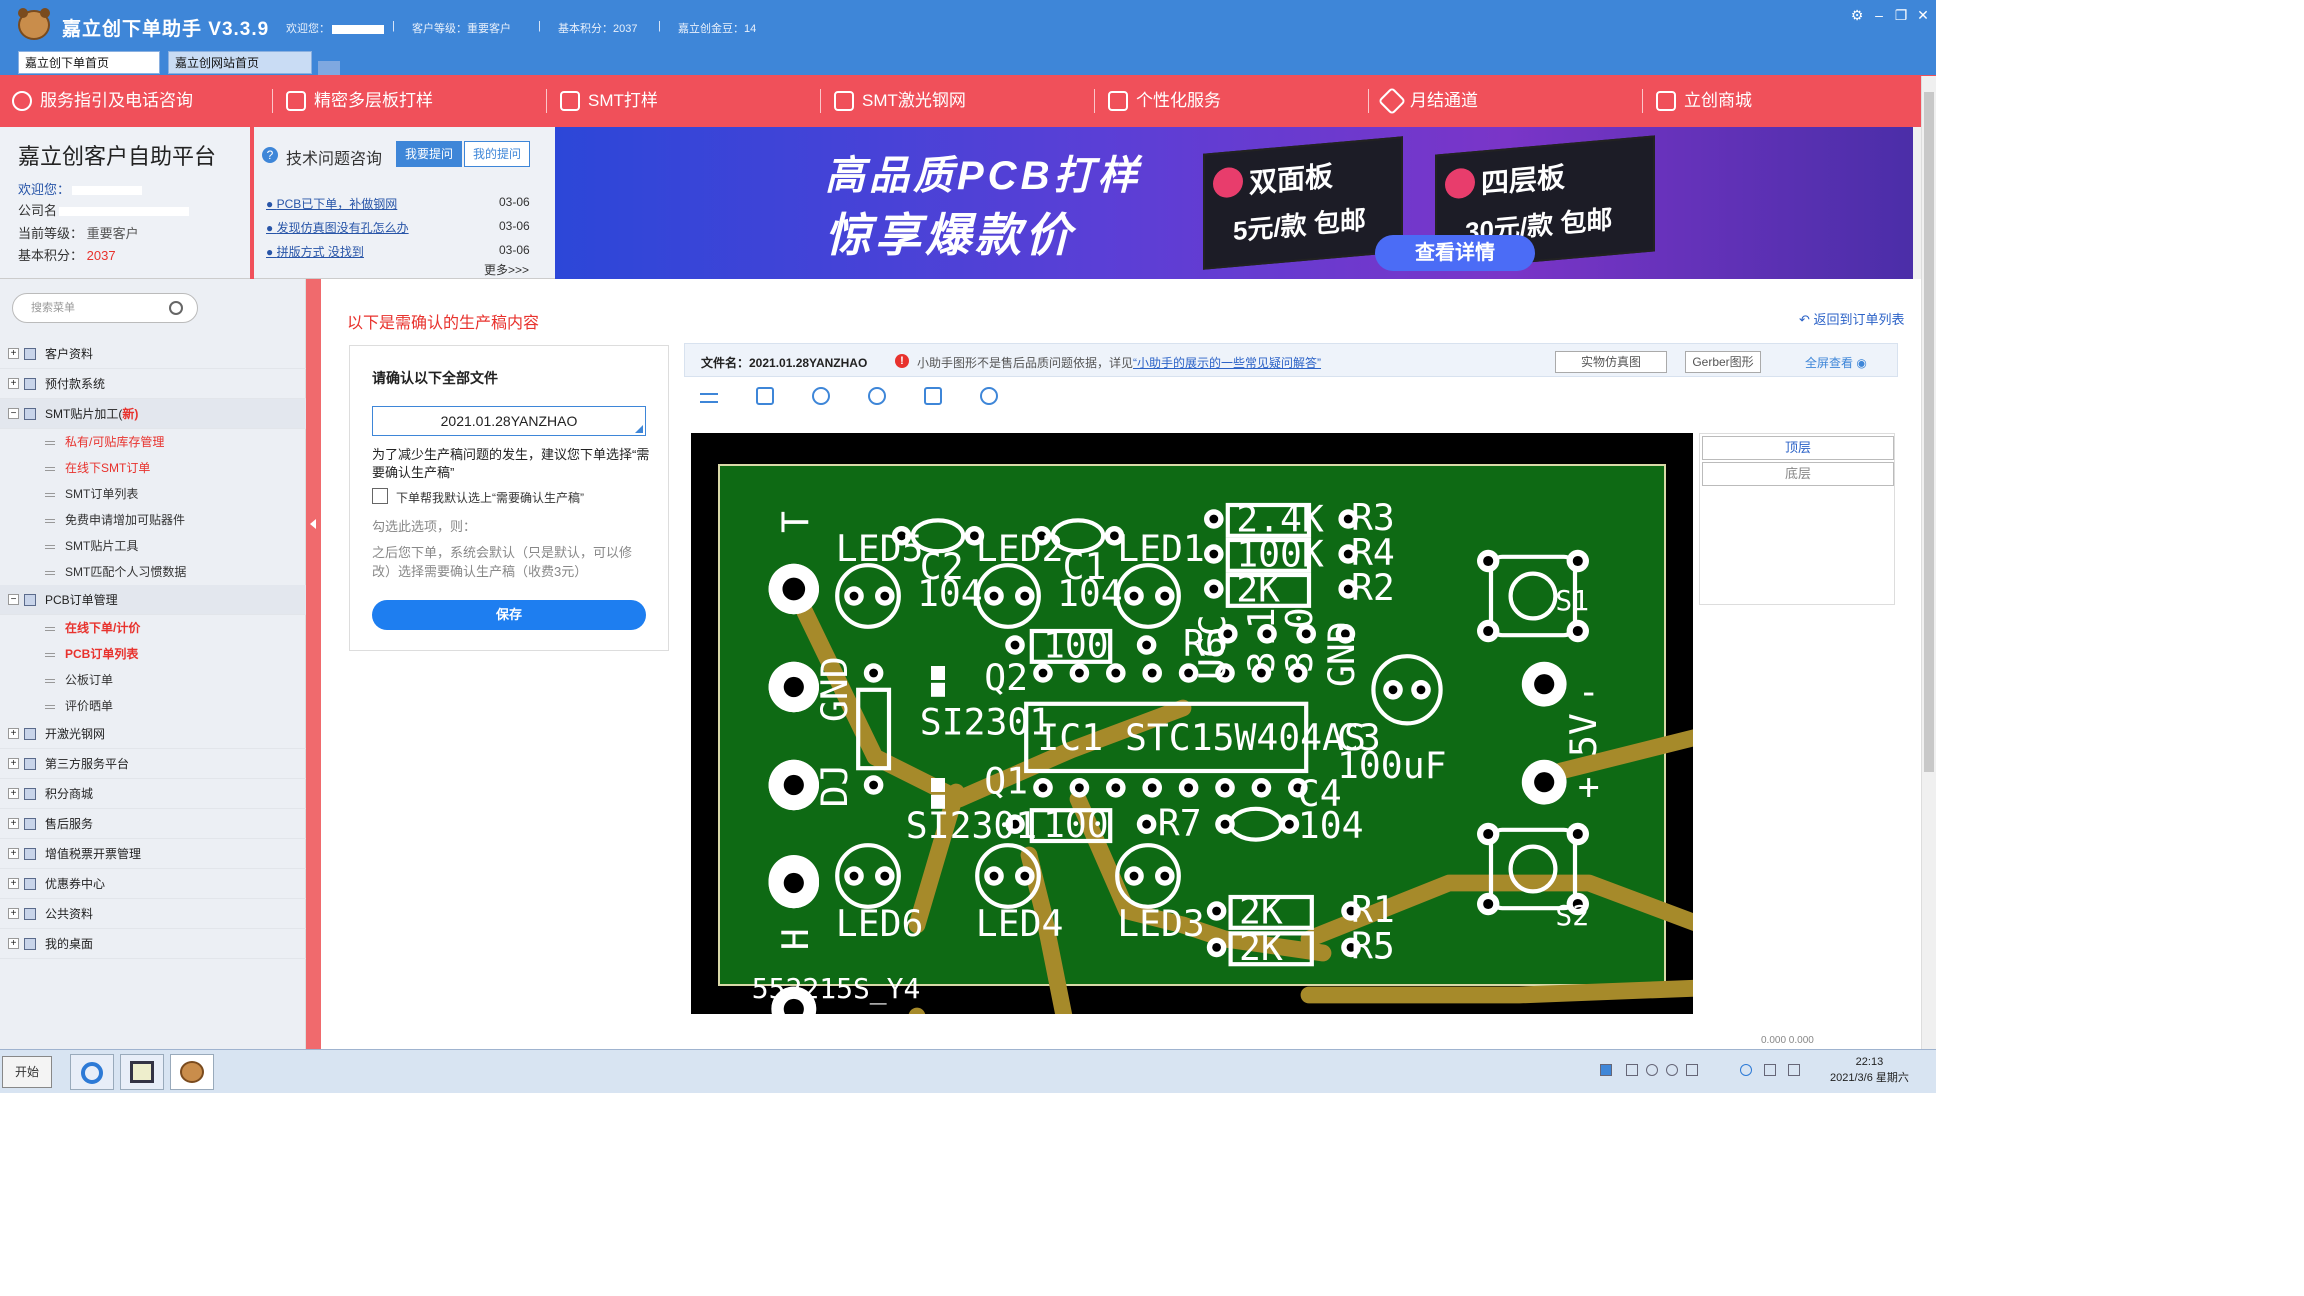 This screenshot has width=2304, height=1296. Describe the element at coordinates (153, 734) in the screenshot. I see `sidebar-group: + 开激光钢网` at that location.